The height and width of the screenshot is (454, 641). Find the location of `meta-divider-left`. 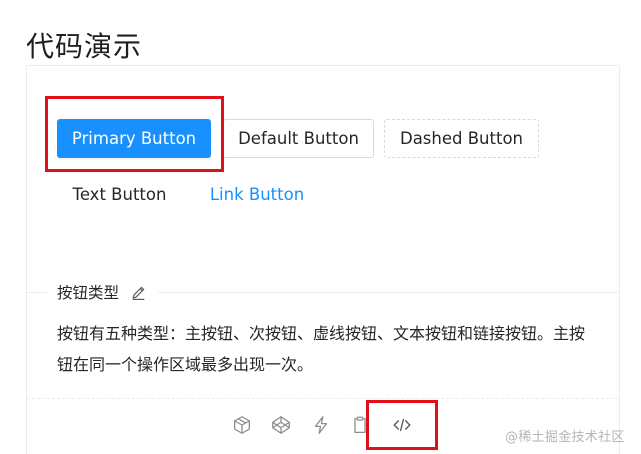

meta-divider-left is located at coordinates (37, 292).